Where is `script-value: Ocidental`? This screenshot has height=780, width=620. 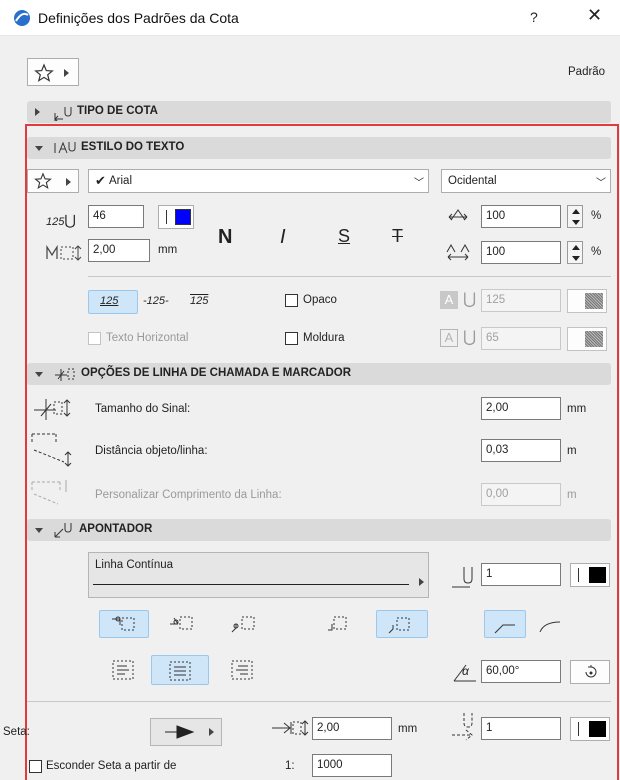 script-value: Ocidental is located at coordinates (472, 181).